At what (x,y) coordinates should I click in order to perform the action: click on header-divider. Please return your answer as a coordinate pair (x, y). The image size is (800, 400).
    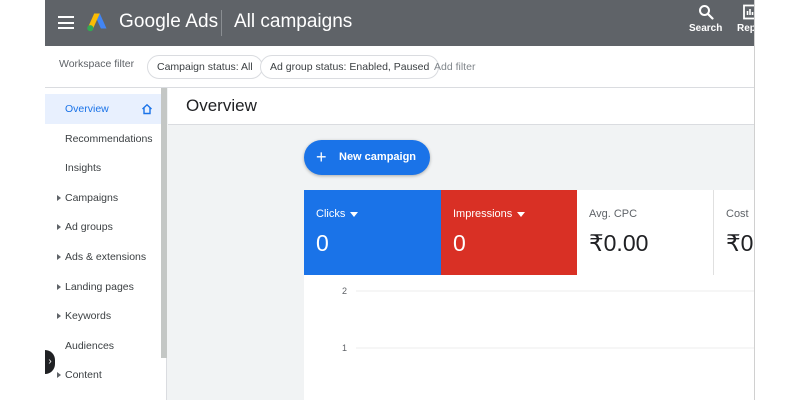
    Looking at the image, I should click on (221, 23).